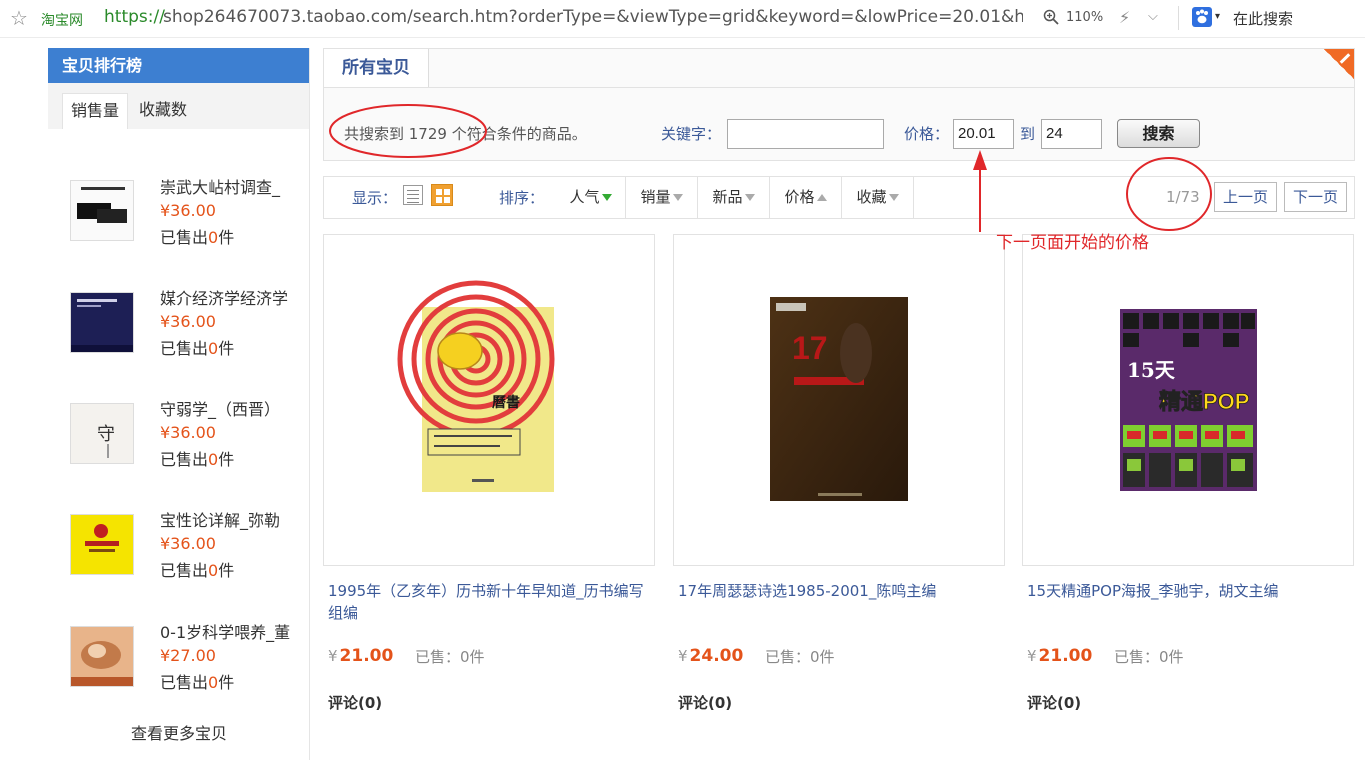  Describe the element at coordinates (1151, 370) in the screenshot. I see `svg-text: 15天` at that location.